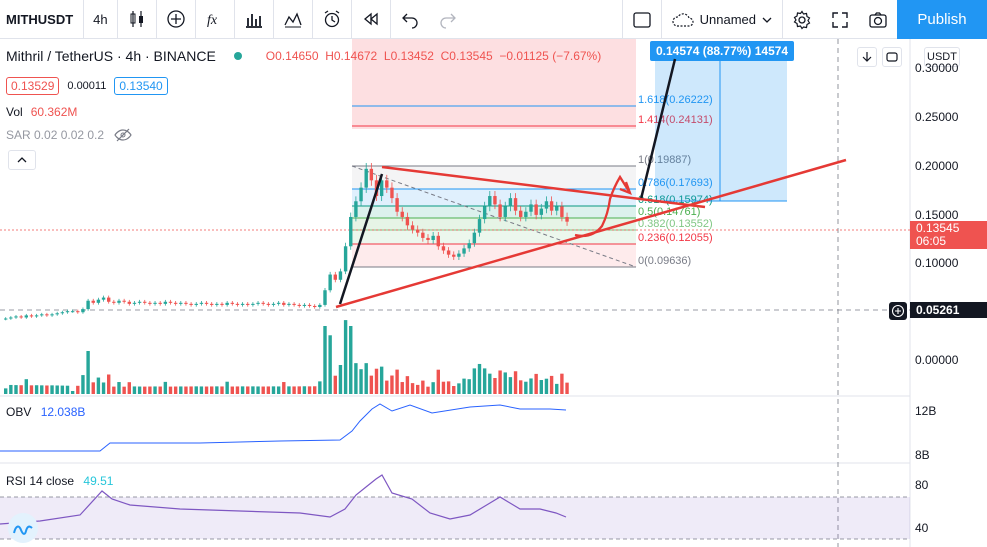 The width and height of the screenshot is (987, 547). Describe the element at coordinates (14, 112) in the screenshot. I see `vol-label: Vol` at that location.